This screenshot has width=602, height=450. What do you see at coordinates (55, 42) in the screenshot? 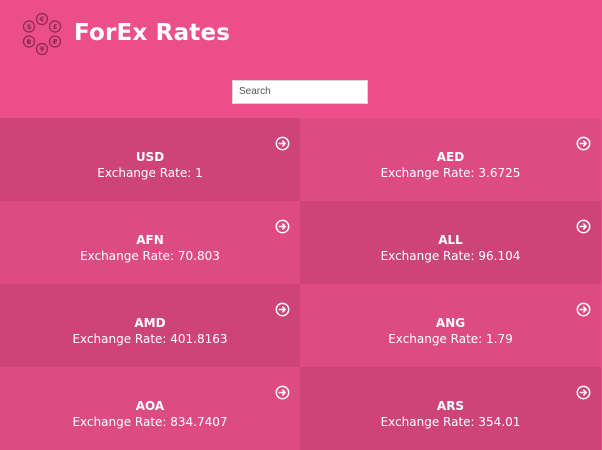
I see `logo-symbol: ₽` at bounding box center [55, 42].